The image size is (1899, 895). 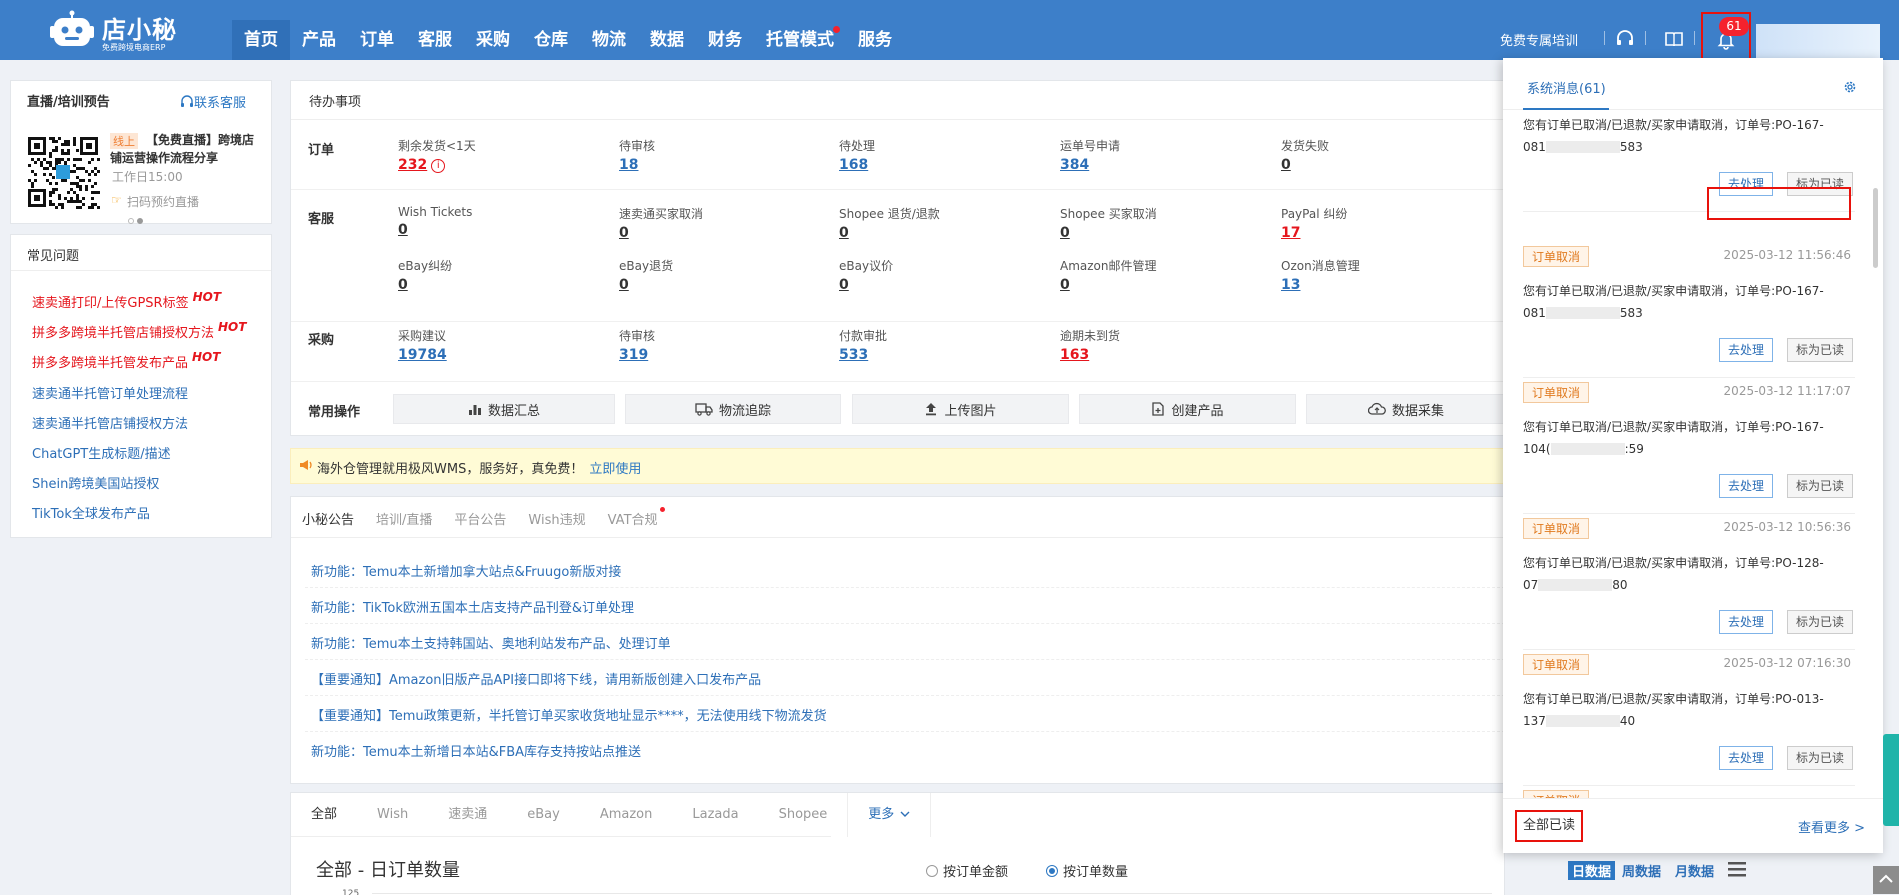 What do you see at coordinates (1314, 223) in the screenshot?
I see `todo-cell: PayPal 纠纷 17` at bounding box center [1314, 223].